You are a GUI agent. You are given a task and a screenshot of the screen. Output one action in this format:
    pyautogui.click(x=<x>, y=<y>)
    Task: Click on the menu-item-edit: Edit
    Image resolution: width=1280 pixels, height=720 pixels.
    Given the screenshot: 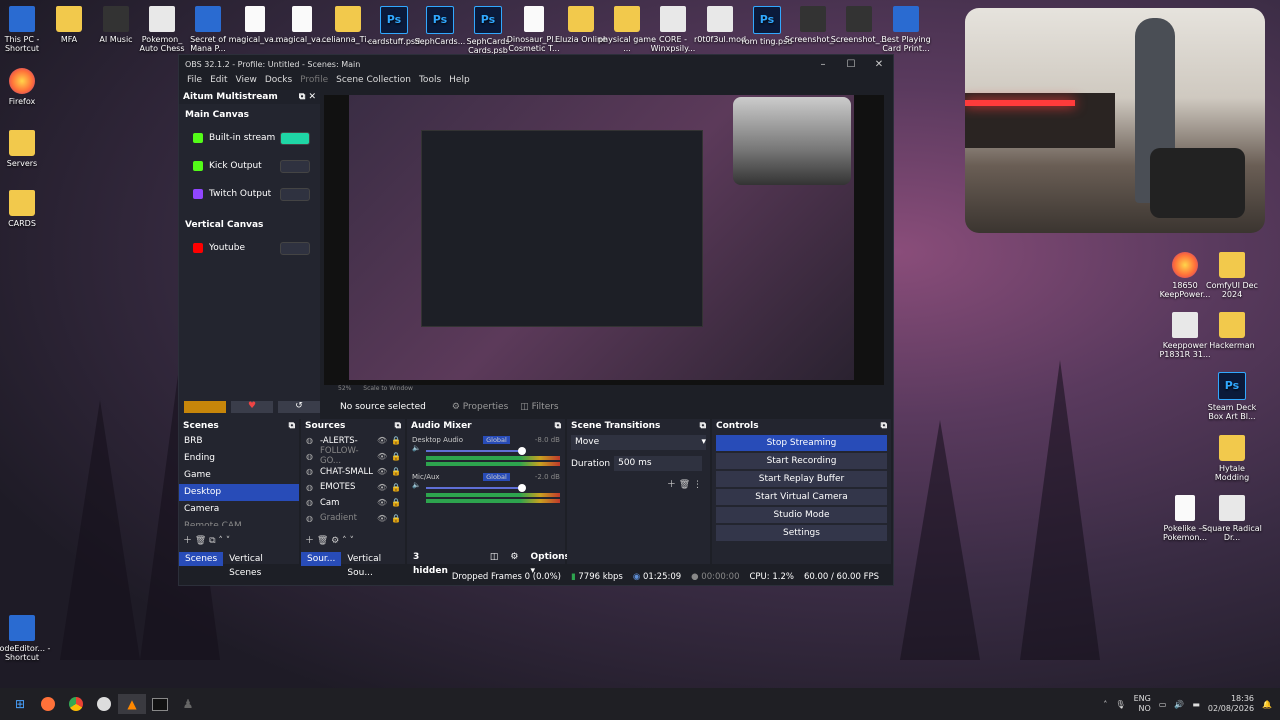 What is the action you would take?
    pyautogui.click(x=218, y=80)
    